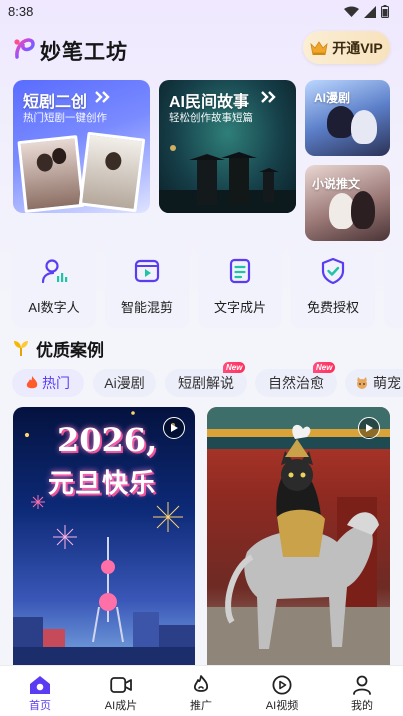 This screenshot has height=716, width=403. What do you see at coordinates (147, 271) in the screenshot?
I see `video-mix-icon` at bounding box center [147, 271].